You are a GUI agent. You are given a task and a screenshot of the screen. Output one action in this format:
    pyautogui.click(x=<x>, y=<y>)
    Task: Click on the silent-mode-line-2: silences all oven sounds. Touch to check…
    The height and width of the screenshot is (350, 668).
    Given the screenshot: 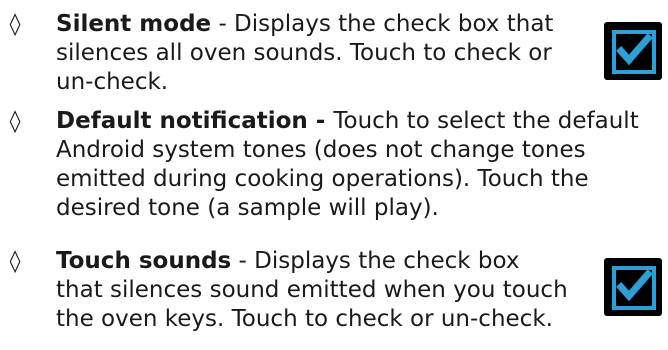 What is the action you would take?
    pyautogui.click(x=304, y=53)
    